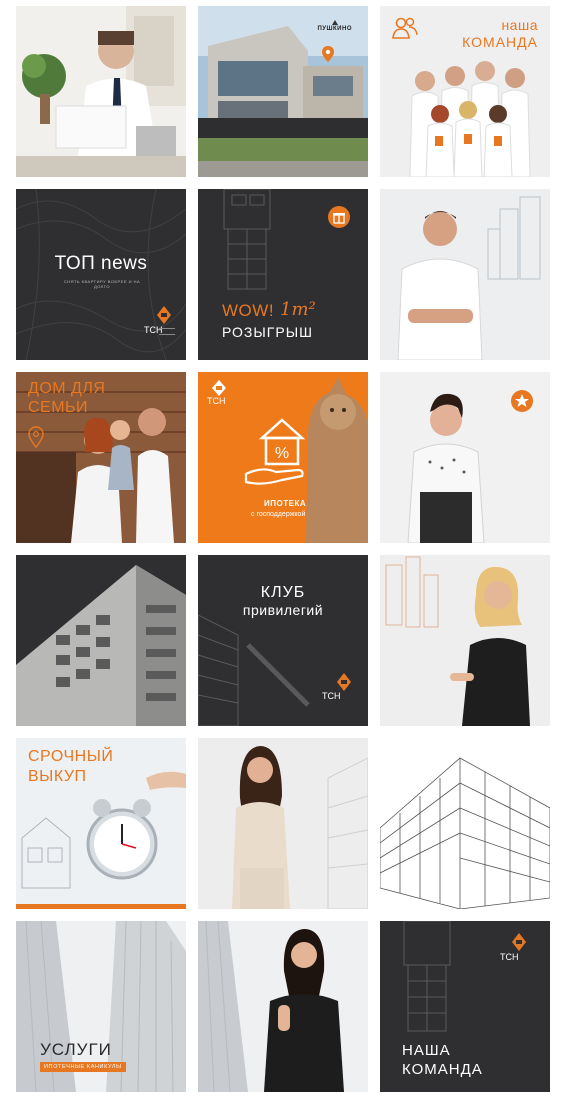 The height and width of the screenshot is (1098, 562). Describe the element at coordinates (405, 28) in the screenshot. I see `team-icon` at that location.